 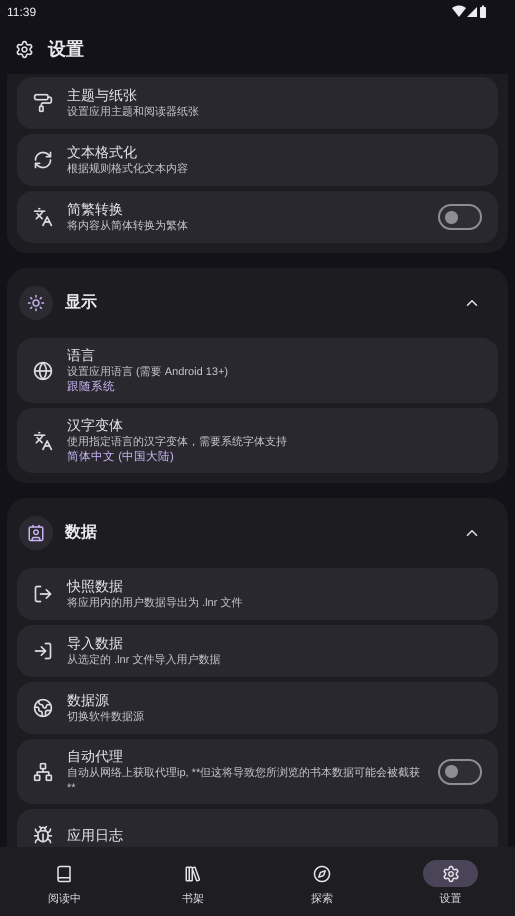 I want to click on nav-label: 阅读中, so click(x=64, y=899).